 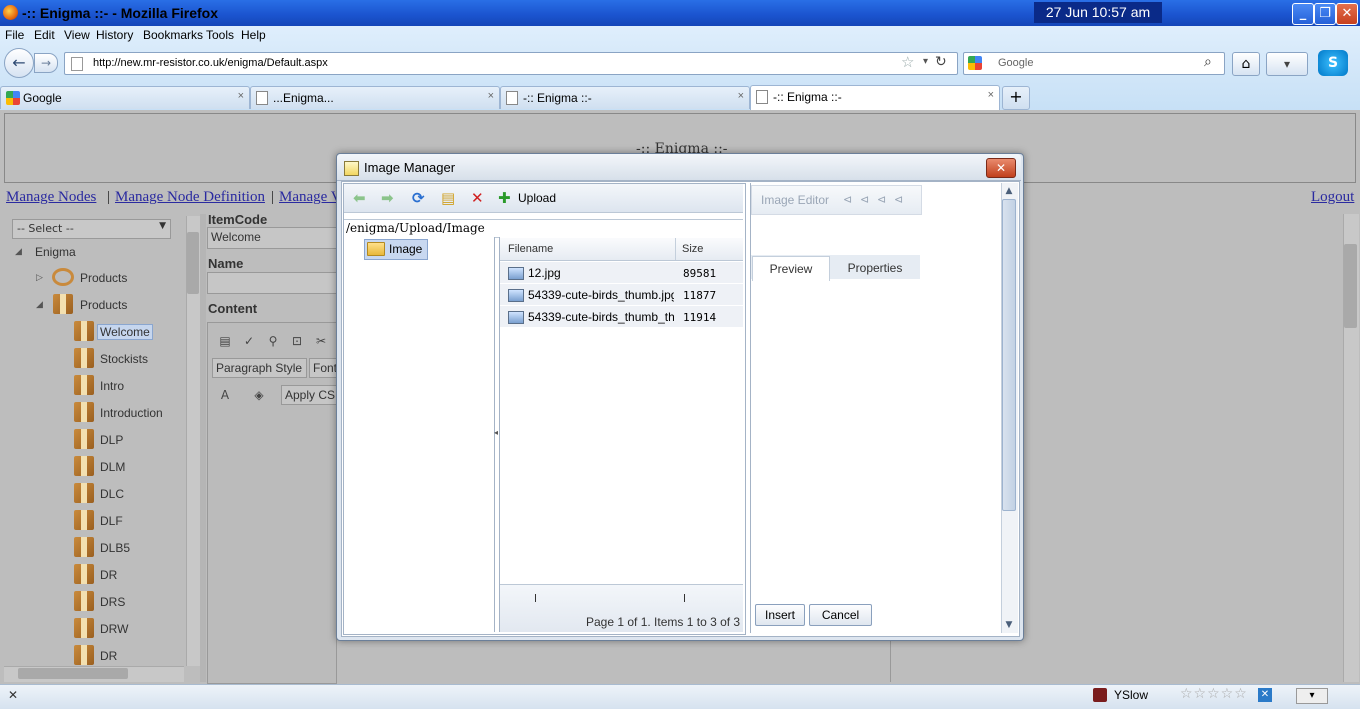 I want to click on font-color-icon: A, so click(x=225, y=395).